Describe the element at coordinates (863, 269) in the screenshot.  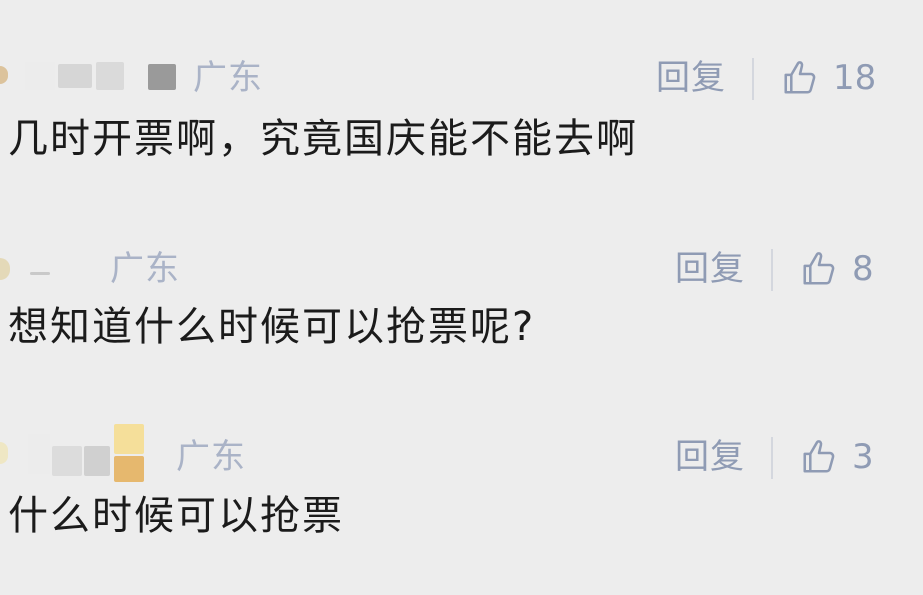
I see `like-count: 8` at that location.